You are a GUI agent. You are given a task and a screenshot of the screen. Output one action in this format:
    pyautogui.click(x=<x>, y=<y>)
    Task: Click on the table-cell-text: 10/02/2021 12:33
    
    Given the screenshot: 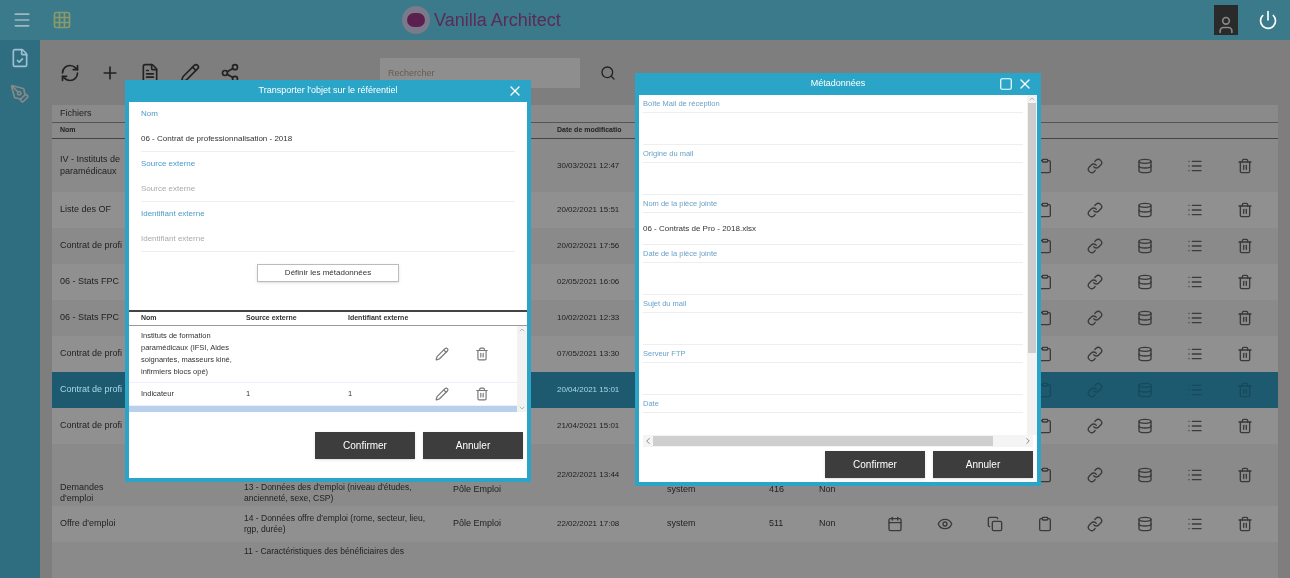 What is the action you would take?
    pyautogui.click(x=588, y=318)
    